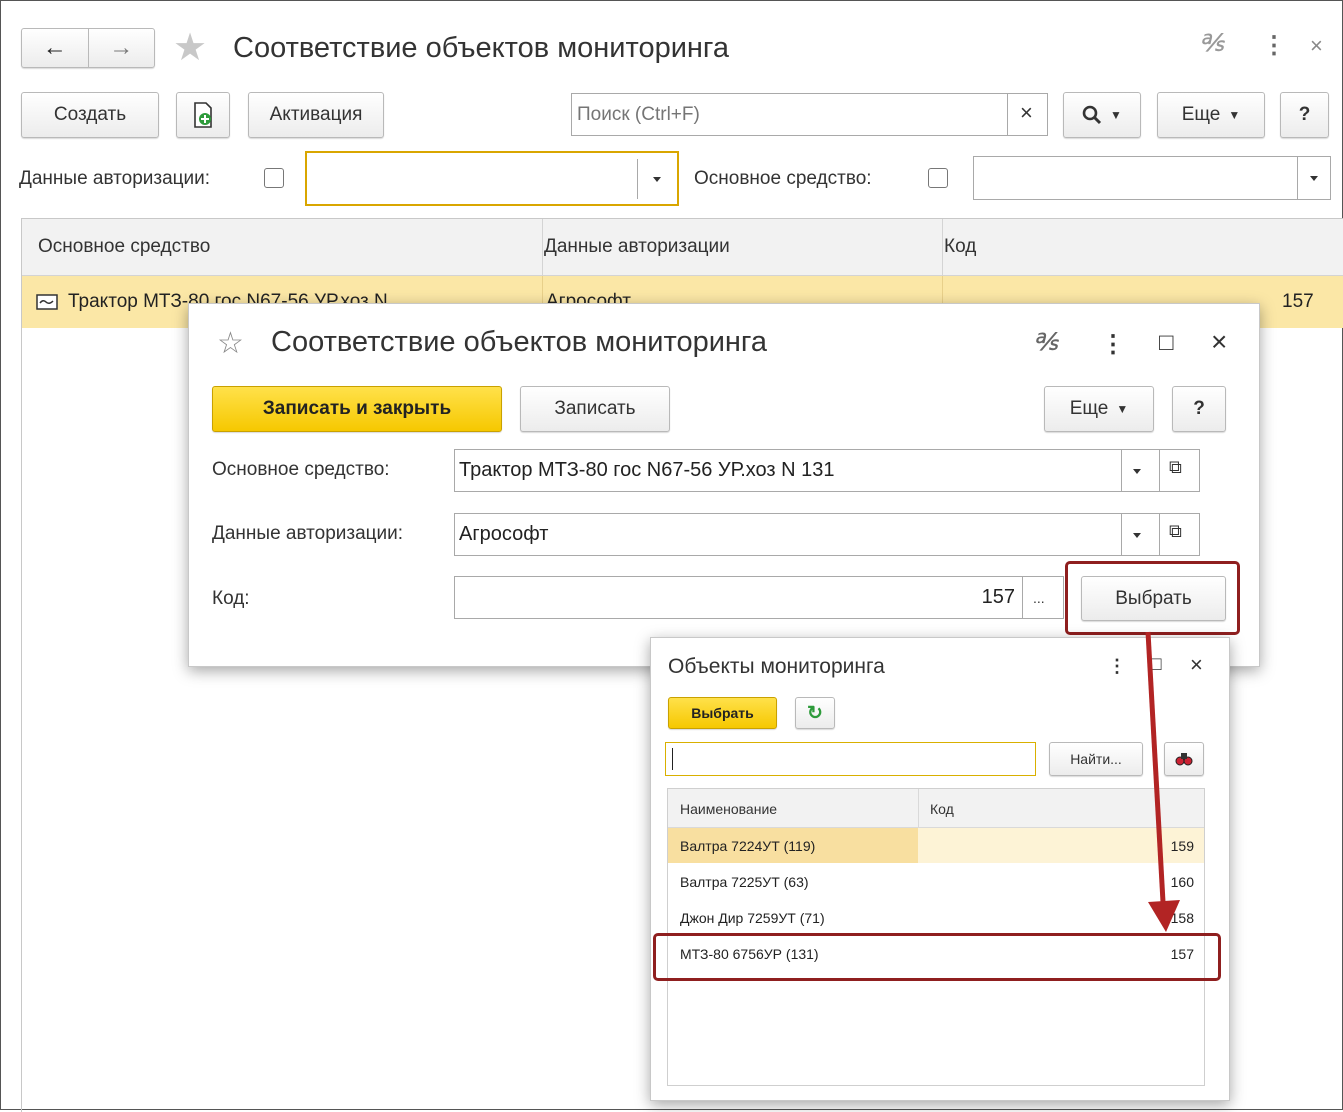 This screenshot has width=1343, height=1112. Describe the element at coordinates (1164, 916) in the screenshot. I see `arrow-head` at that location.